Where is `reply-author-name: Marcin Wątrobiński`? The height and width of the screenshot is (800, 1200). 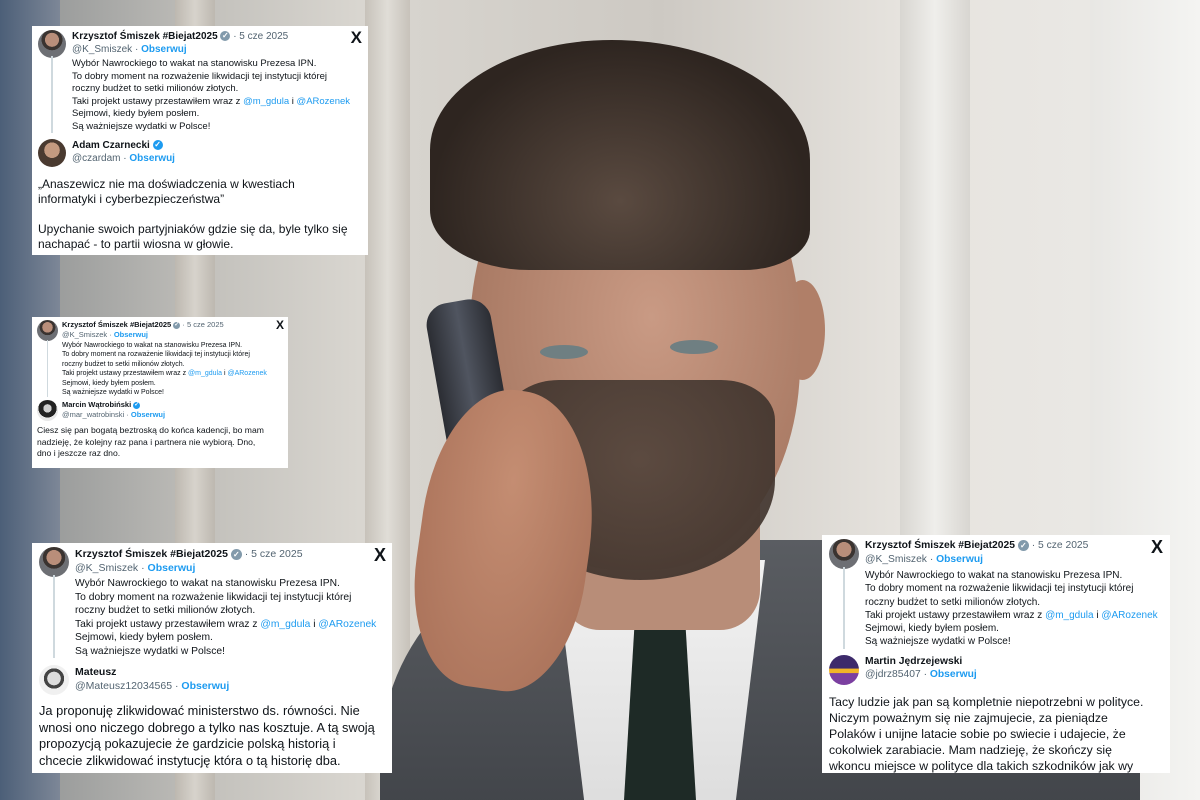
reply-author-name: Marcin Wątrobiński is located at coordinates (96, 404).